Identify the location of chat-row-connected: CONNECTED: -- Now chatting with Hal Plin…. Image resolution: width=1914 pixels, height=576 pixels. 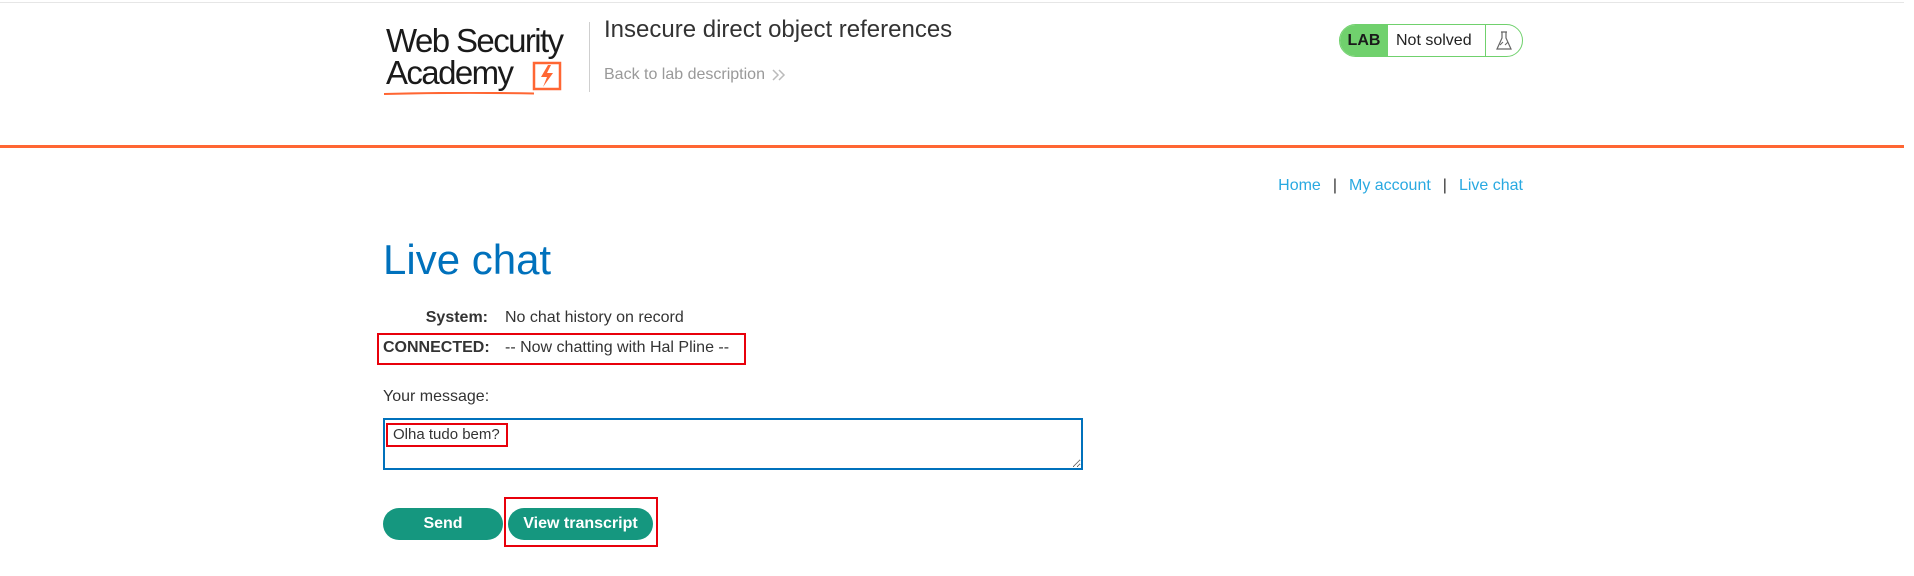
(556, 348).